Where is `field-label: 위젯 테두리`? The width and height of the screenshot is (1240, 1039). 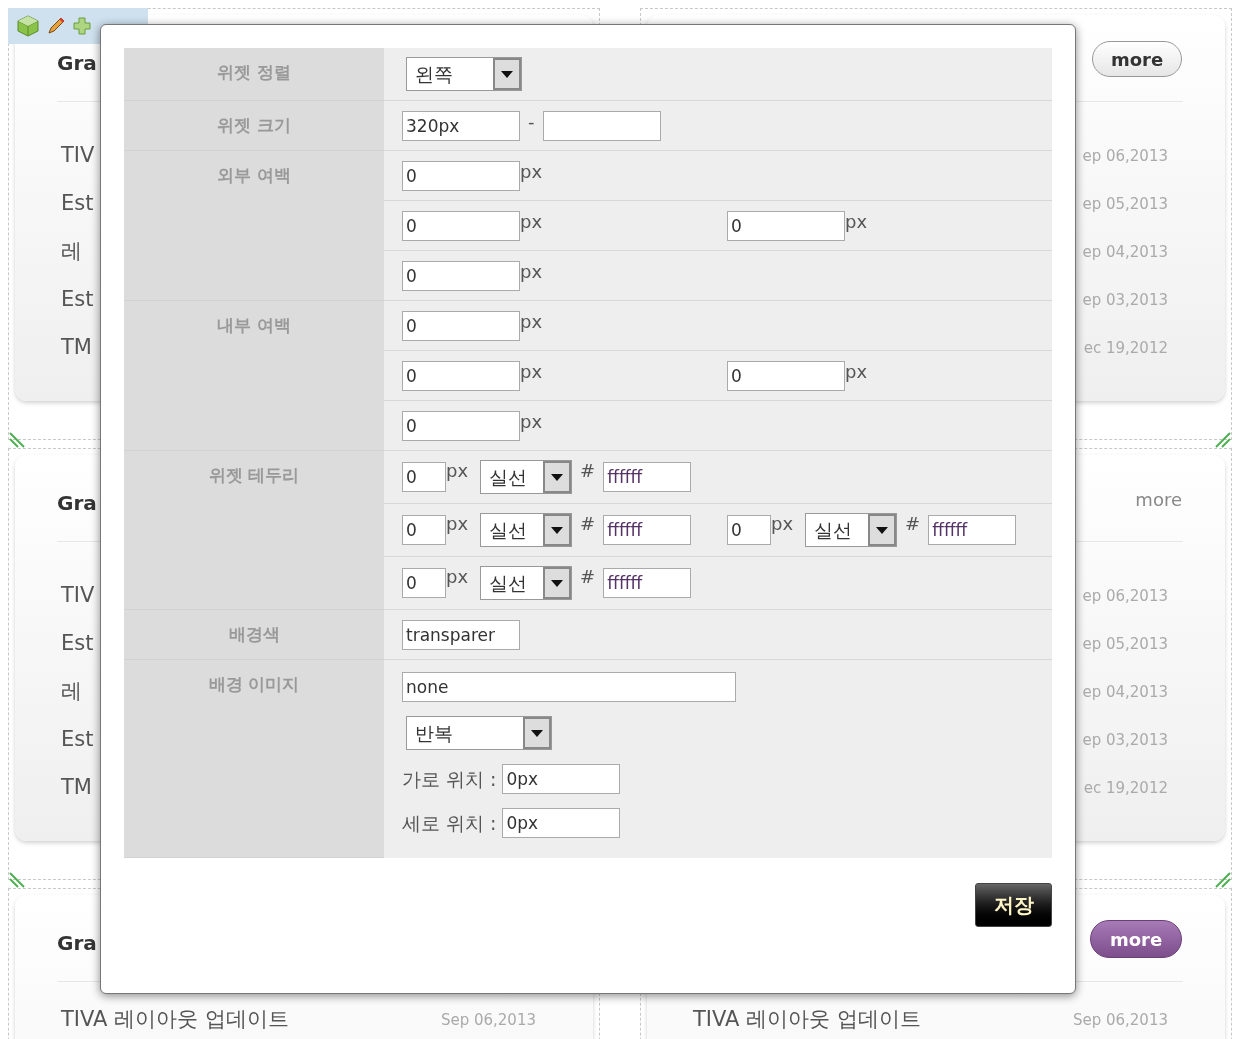
field-label: 위젯 테두리 is located at coordinates (254, 475).